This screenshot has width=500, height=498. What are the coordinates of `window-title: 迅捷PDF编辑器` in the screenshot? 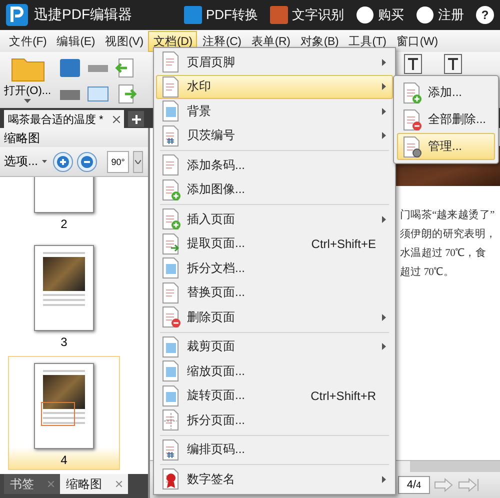 It's located at (83, 15).